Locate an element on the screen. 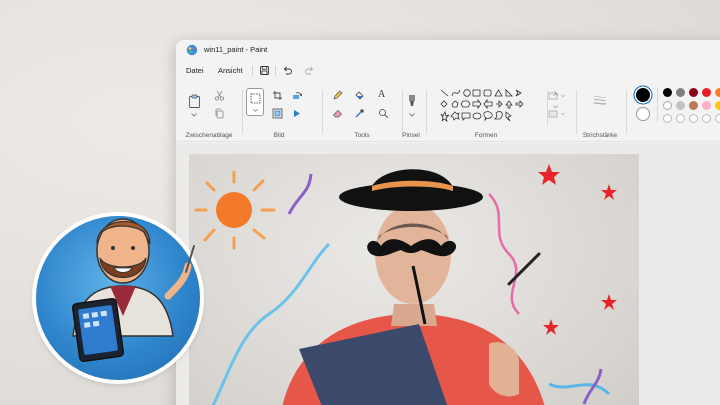 The width and height of the screenshot is (720, 405). group-label-tools: Tools is located at coordinates (362, 135).